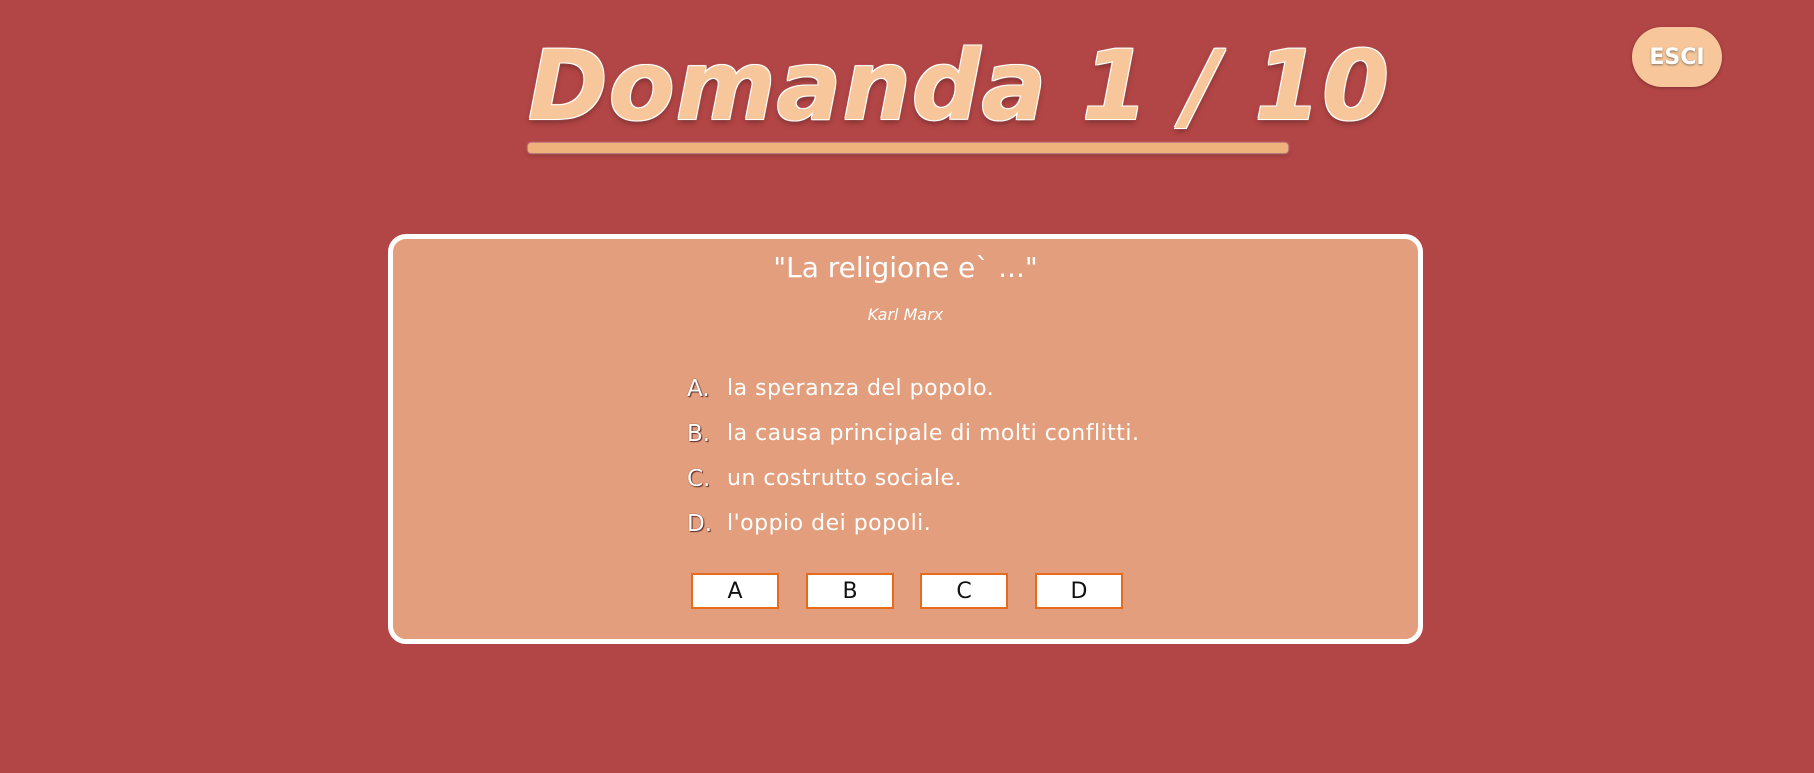  I want to click on choice-button-c: C, so click(964, 591).